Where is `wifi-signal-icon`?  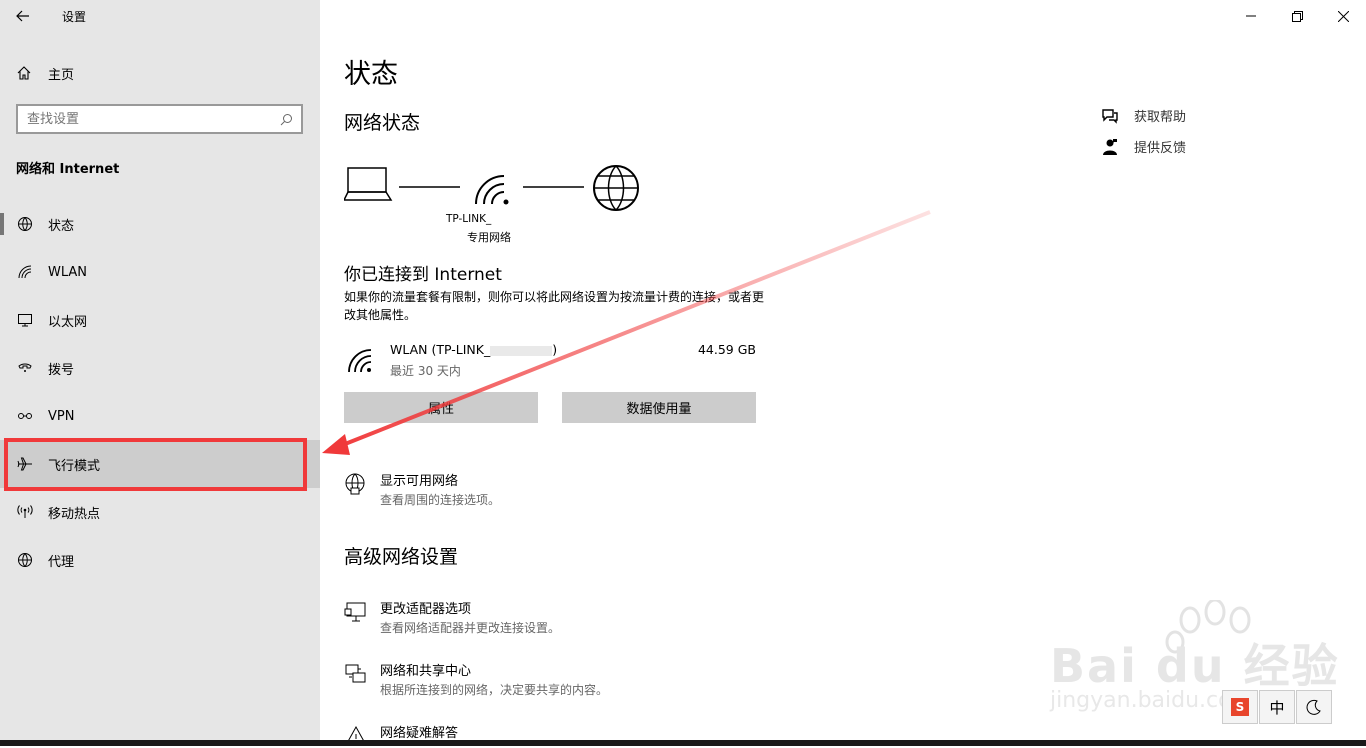
wifi-signal-icon is located at coordinates (492, 190).